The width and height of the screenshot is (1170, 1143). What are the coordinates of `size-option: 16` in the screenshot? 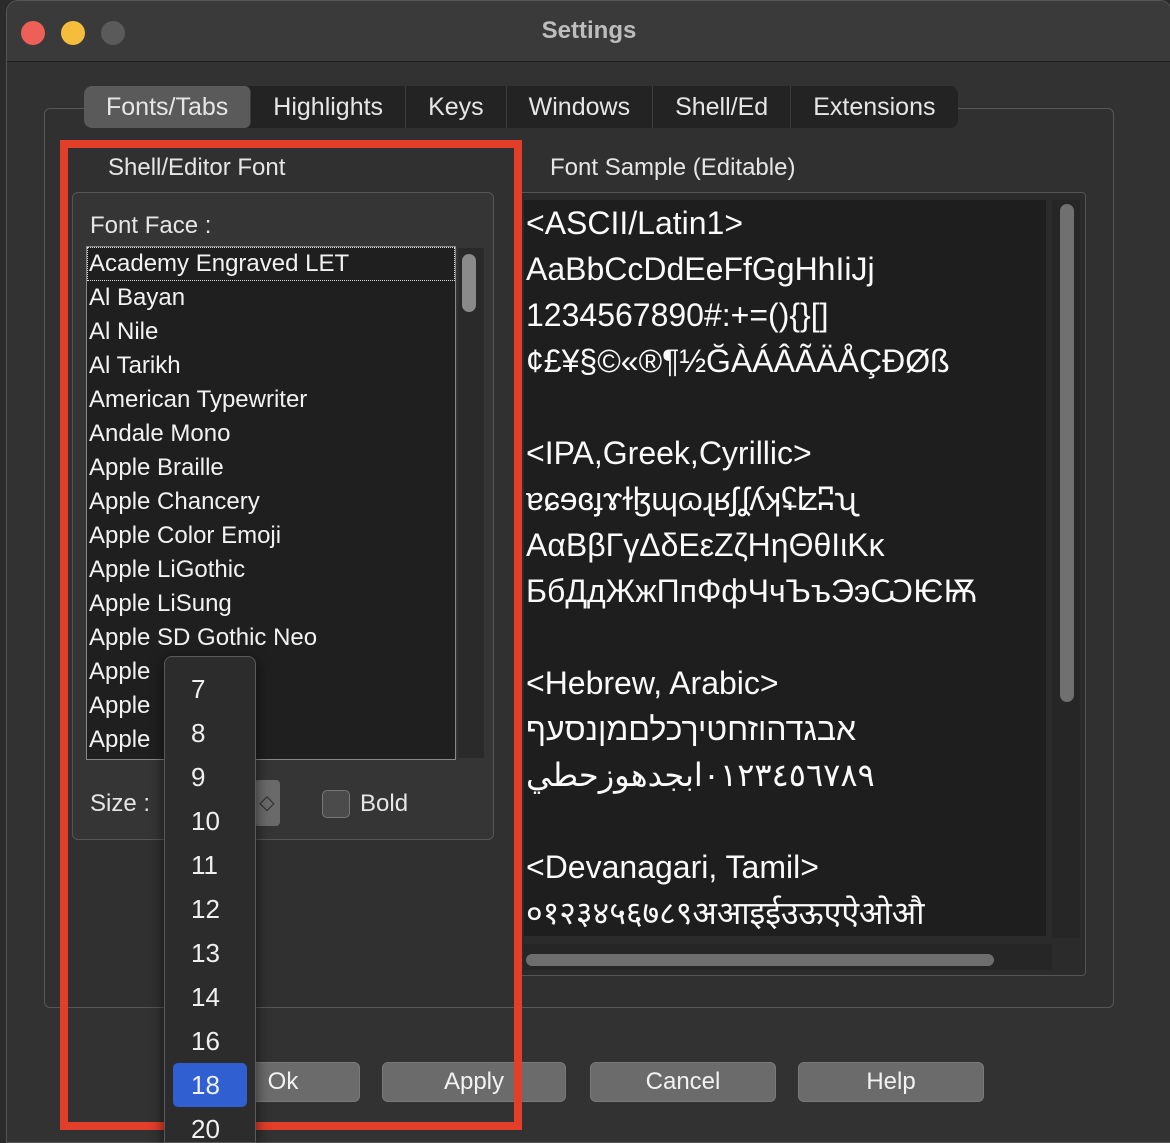 It's located at (210, 1041).